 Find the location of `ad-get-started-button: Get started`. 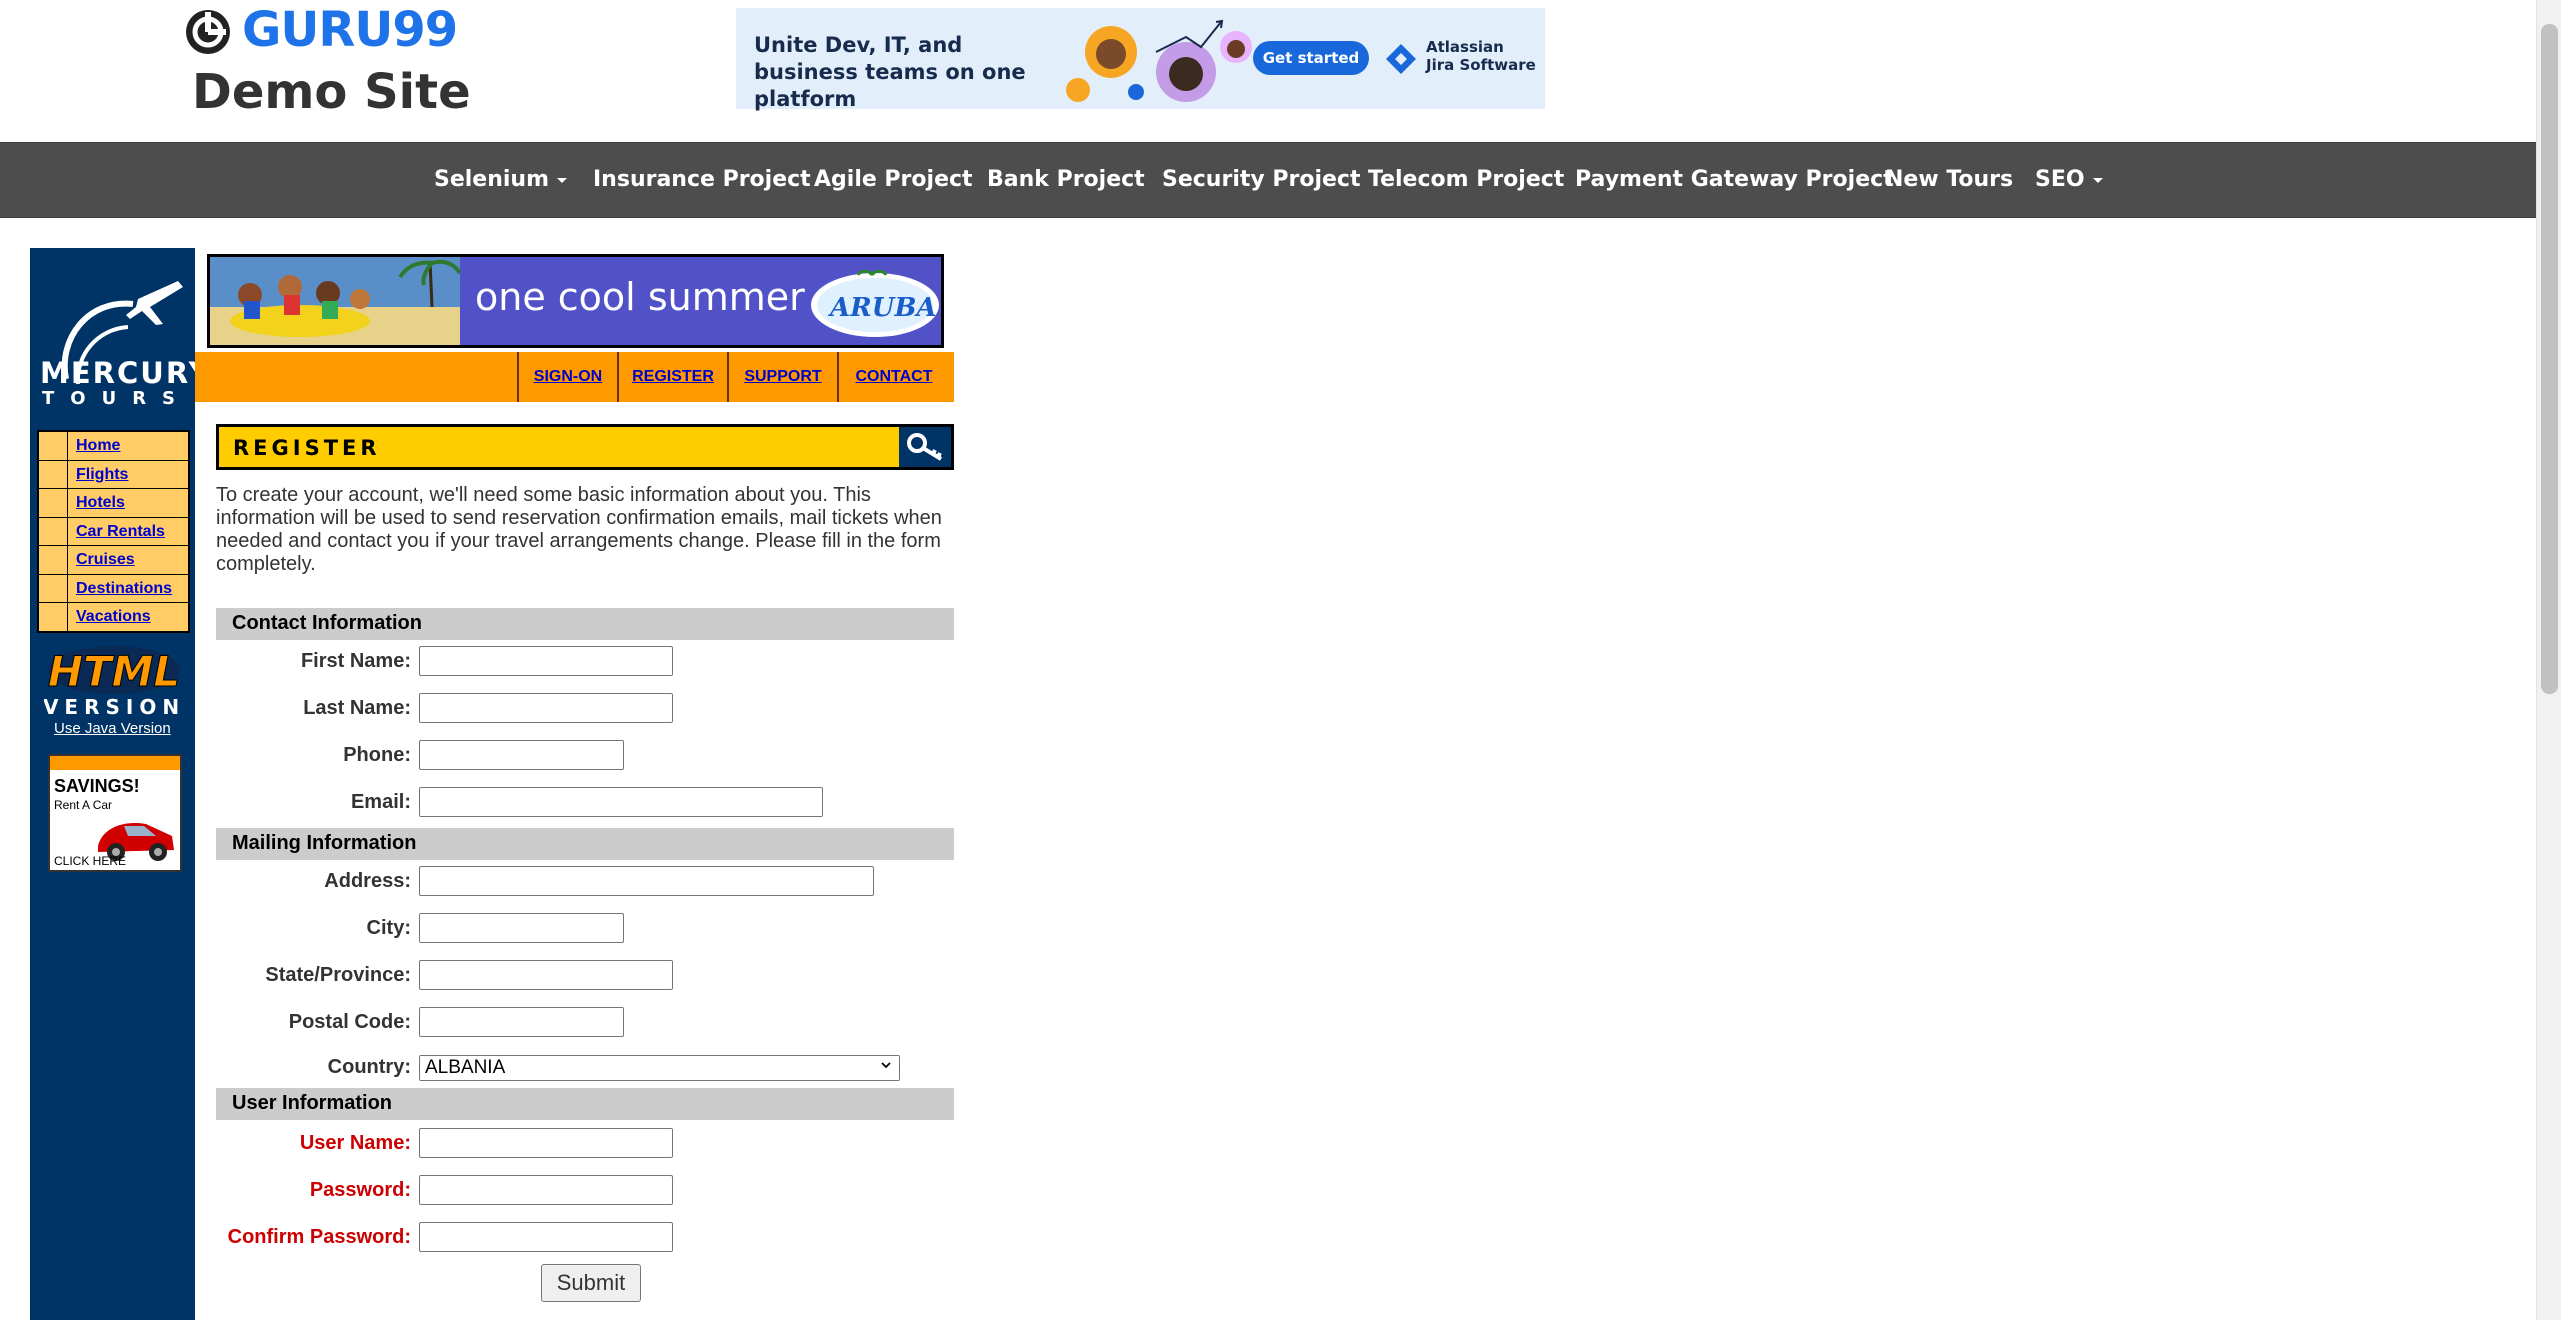

ad-get-started-button: Get started is located at coordinates (1311, 58).